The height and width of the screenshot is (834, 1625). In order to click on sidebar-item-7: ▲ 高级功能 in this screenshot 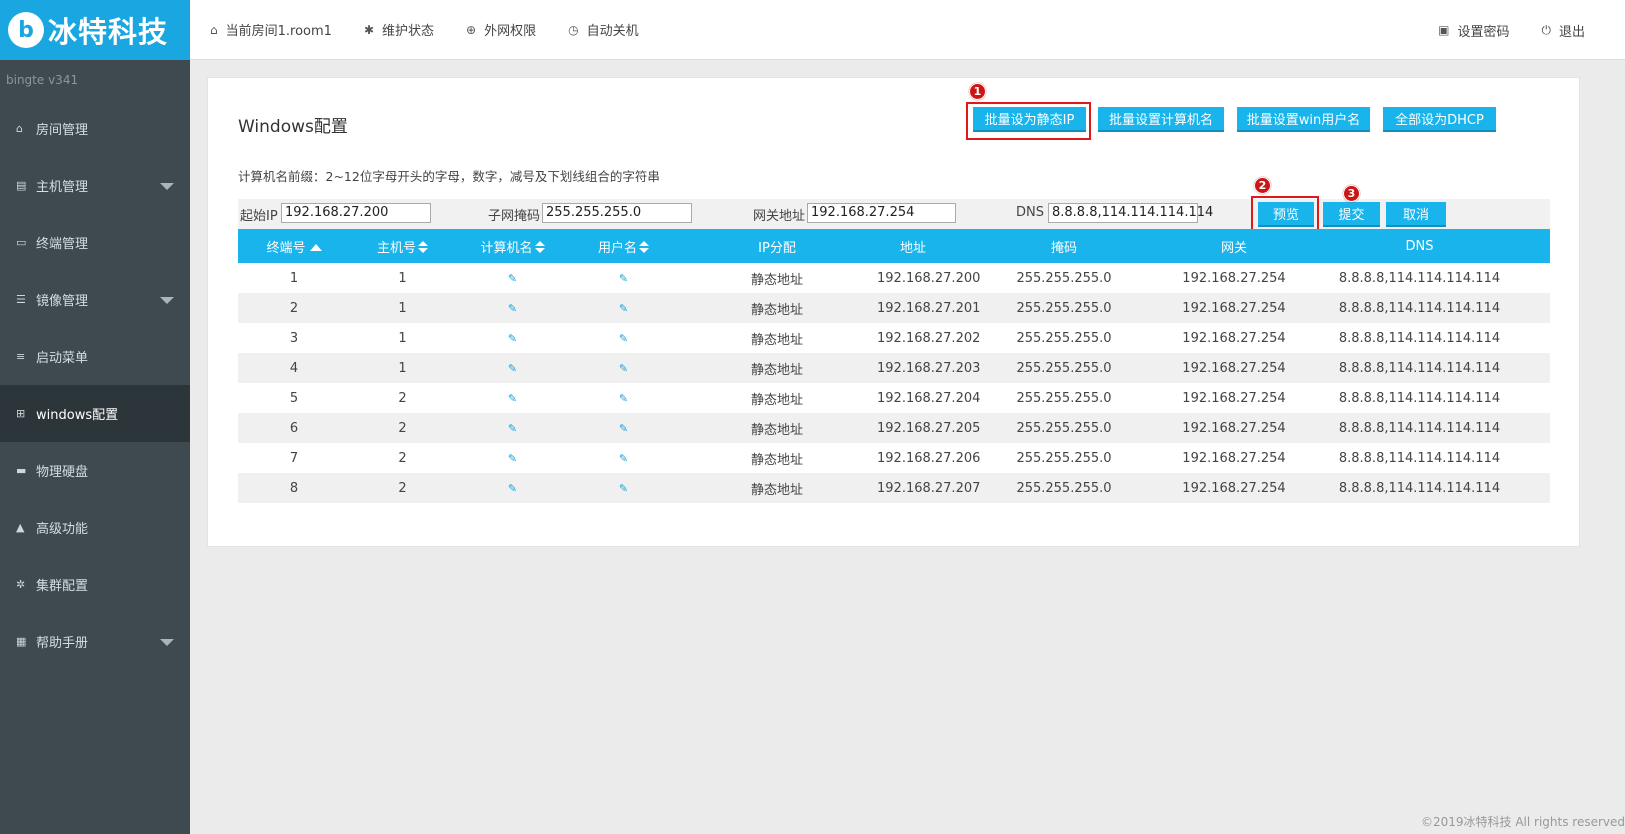, I will do `click(95, 527)`.